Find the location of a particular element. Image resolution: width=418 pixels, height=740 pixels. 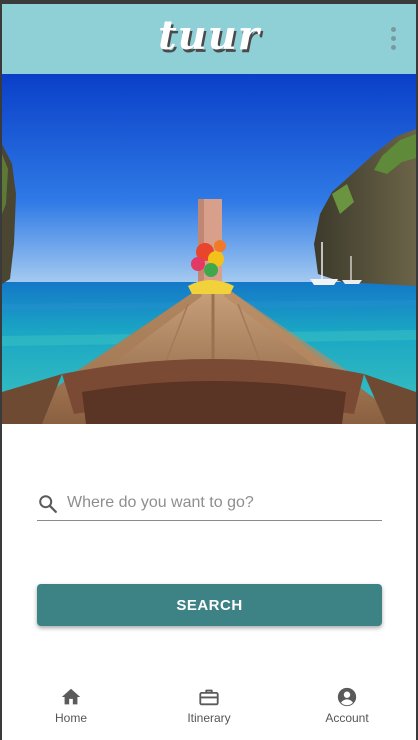

search-icon is located at coordinates (48, 504).